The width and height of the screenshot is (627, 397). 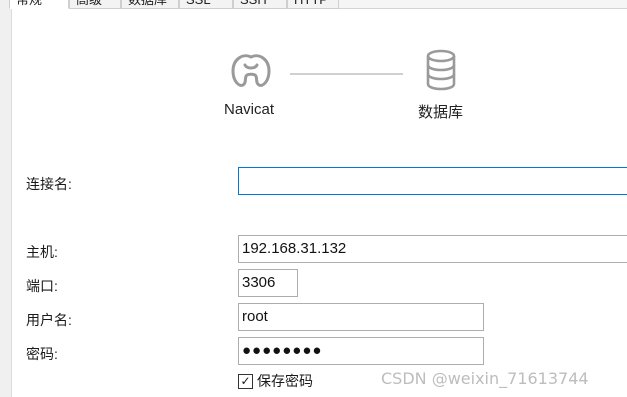 What do you see at coordinates (49, 184) in the screenshot?
I see `connection-name-label: 连接名:` at bounding box center [49, 184].